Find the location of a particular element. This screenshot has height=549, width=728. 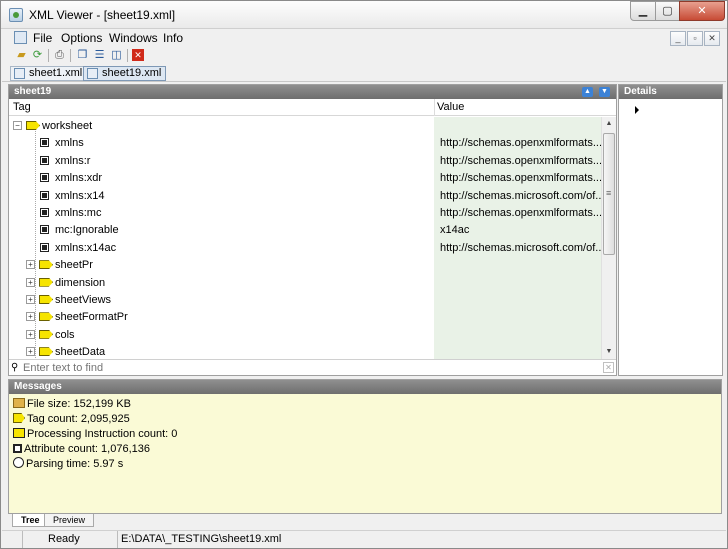

mdi-minimize-button: _ is located at coordinates (678, 38).